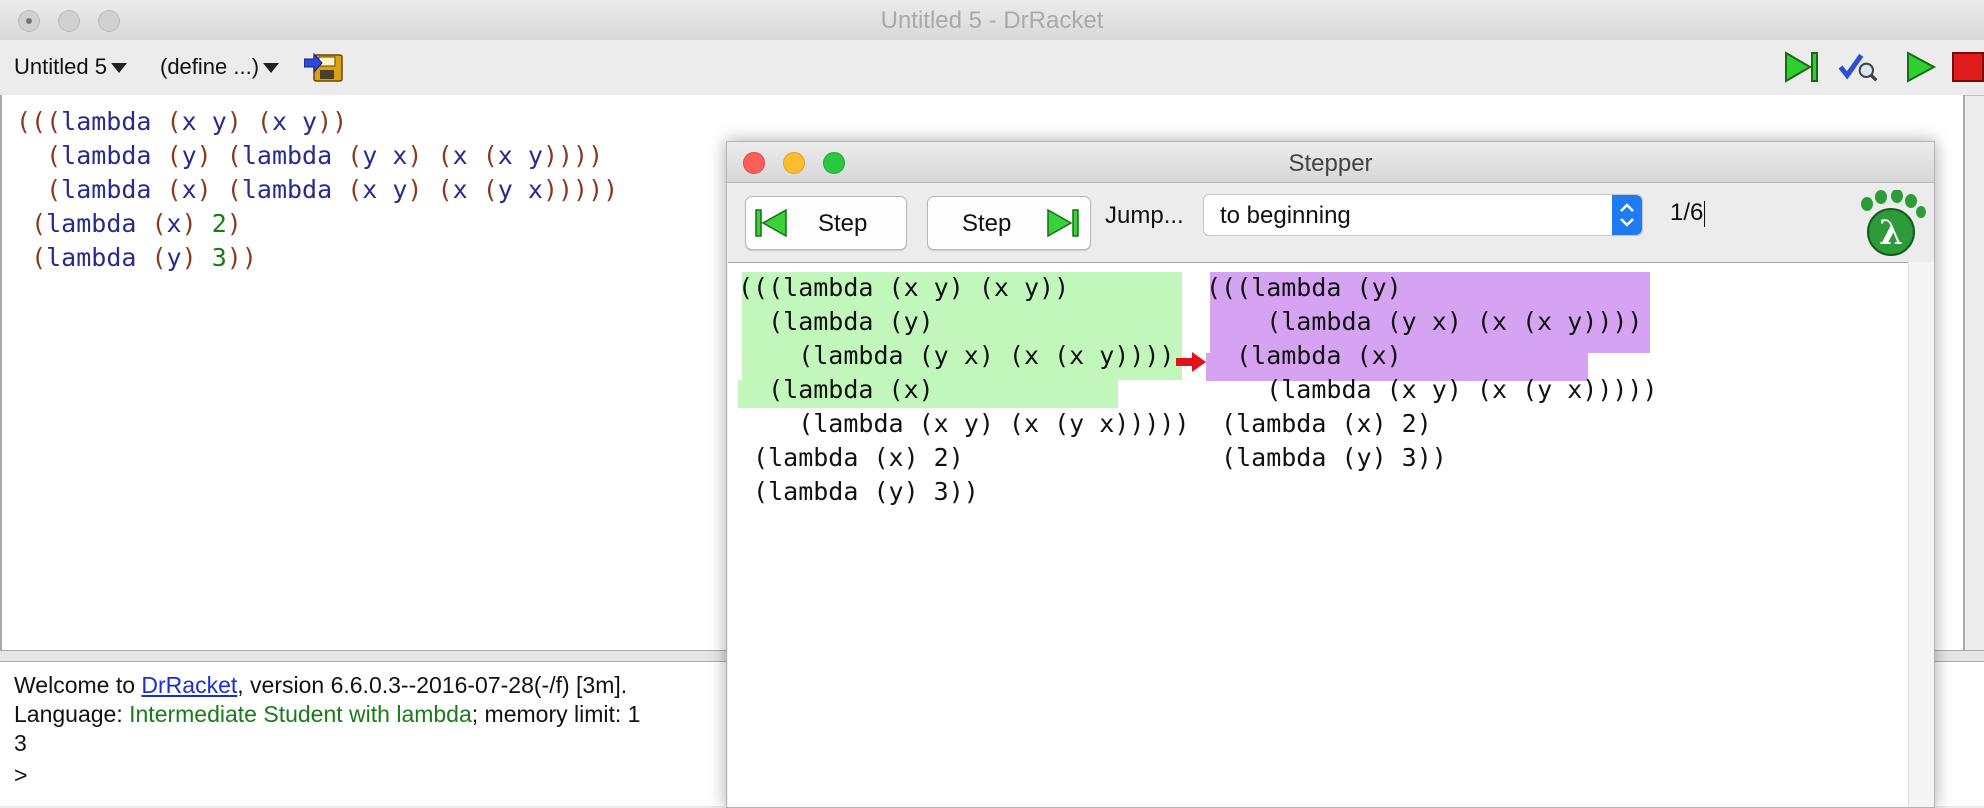 The width and height of the screenshot is (1984, 808). I want to click on step-forward-icon, so click(1063, 223).